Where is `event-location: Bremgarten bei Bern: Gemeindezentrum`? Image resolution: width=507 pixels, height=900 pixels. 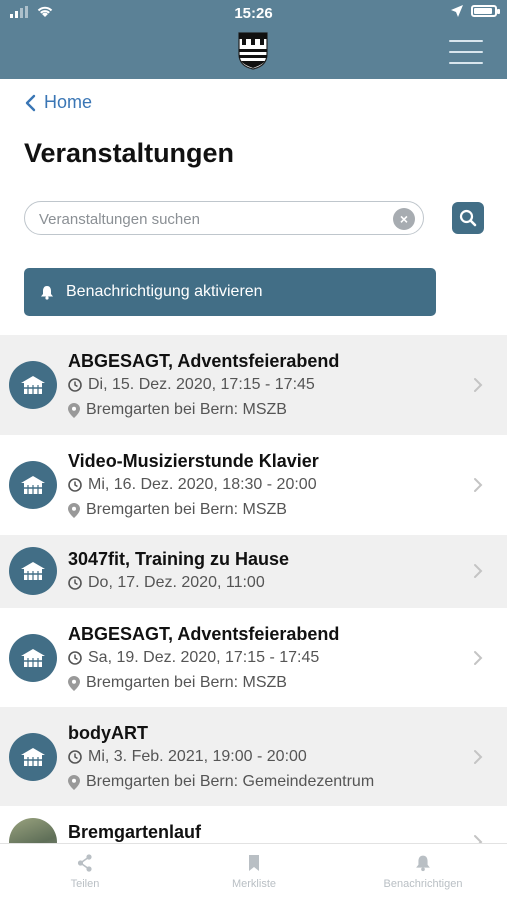
event-location: Bremgarten bei Bern: Gemeindezentrum is located at coordinates (221, 782).